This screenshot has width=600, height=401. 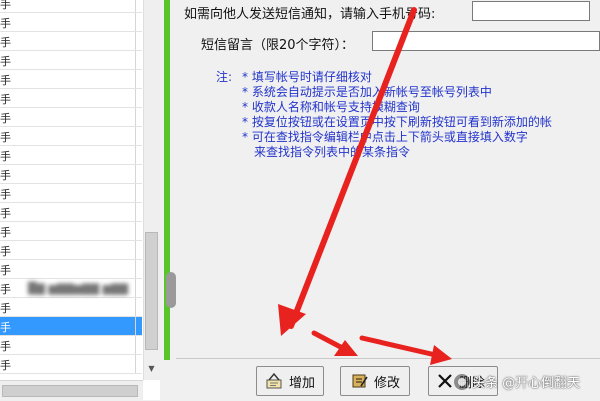 What do you see at coordinates (445, 381) in the screenshot?
I see `delete-x-icon` at bounding box center [445, 381].